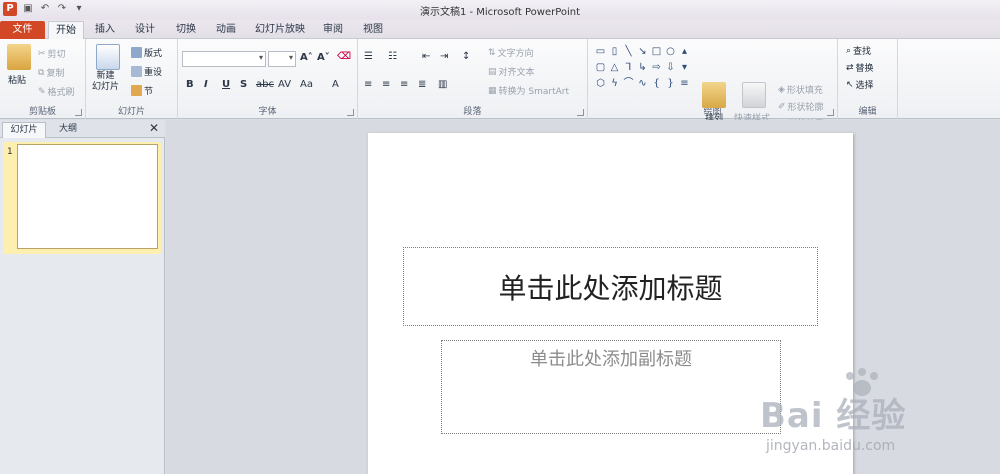 This screenshot has width=1000, height=474. Describe the element at coordinates (284, 84) in the screenshot. I see `char-spacing-icon: AV` at that location.